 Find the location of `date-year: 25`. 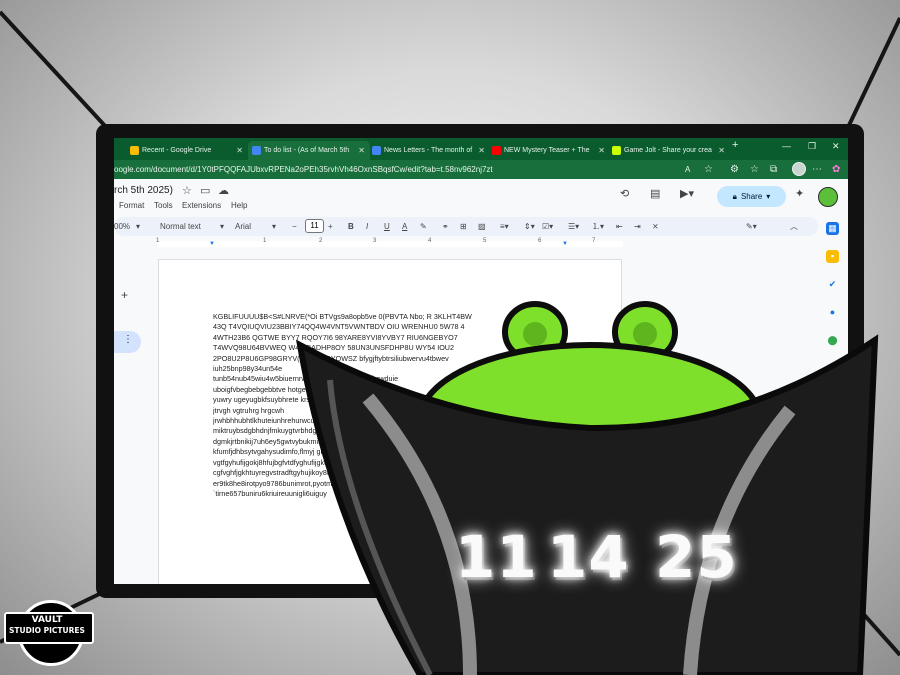

date-year: 25 is located at coordinates (696, 557).